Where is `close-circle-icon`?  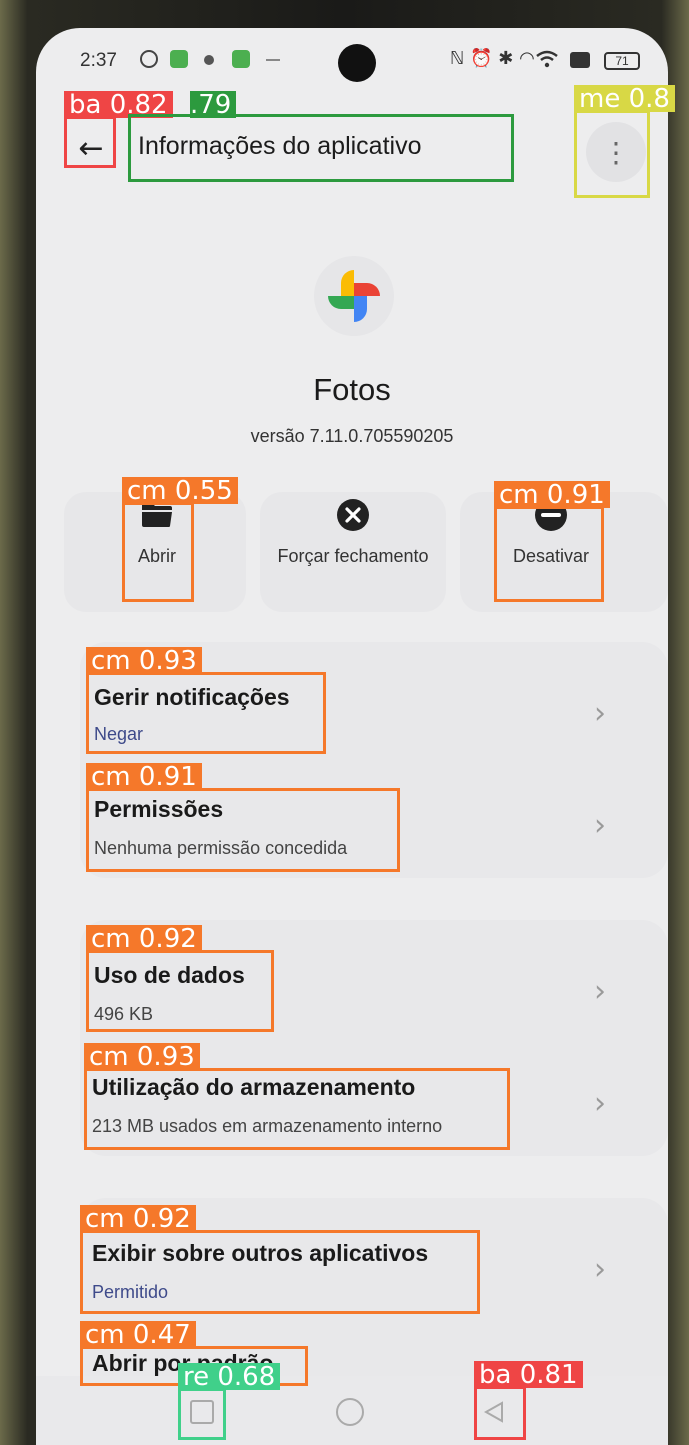 close-circle-icon is located at coordinates (353, 515).